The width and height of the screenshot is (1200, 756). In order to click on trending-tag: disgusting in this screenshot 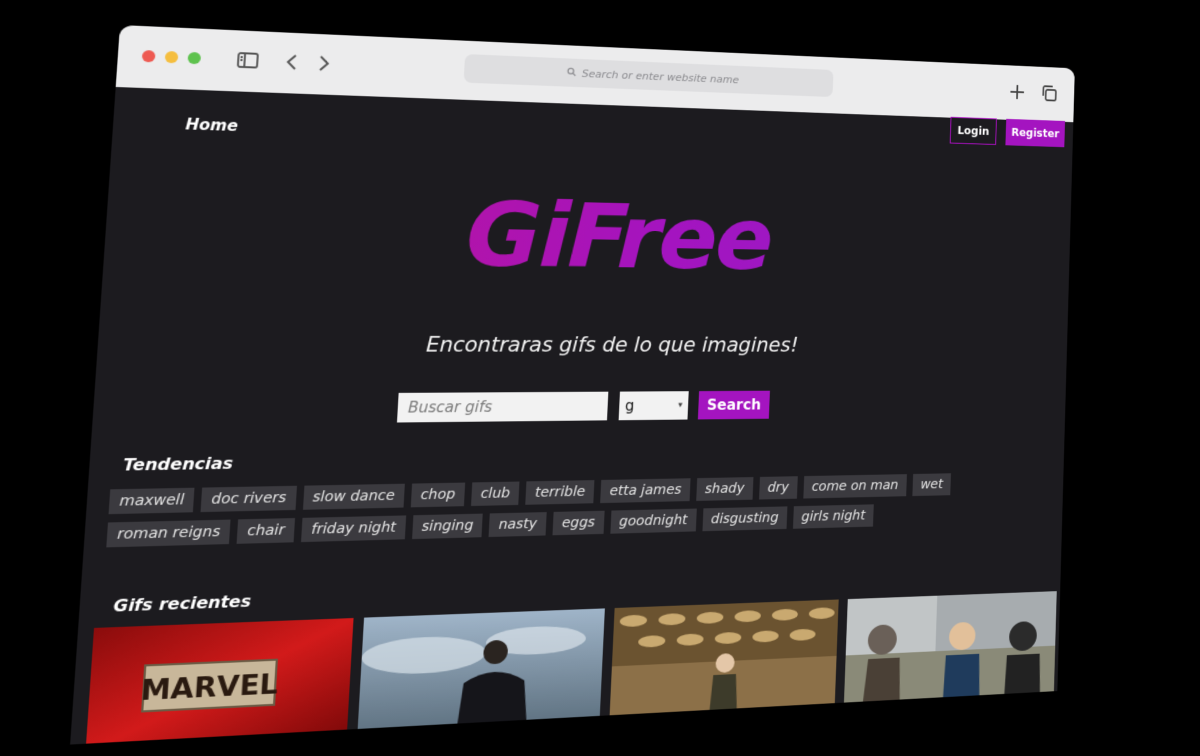, I will do `click(744, 519)`.